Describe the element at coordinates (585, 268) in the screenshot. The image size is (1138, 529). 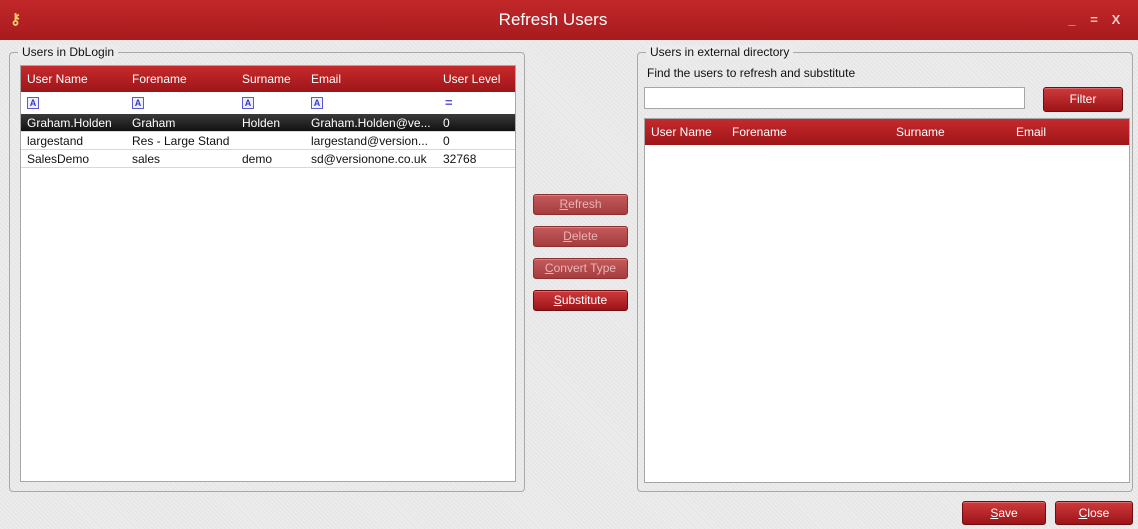
I see `convert-type-label: onvert Type` at that location.